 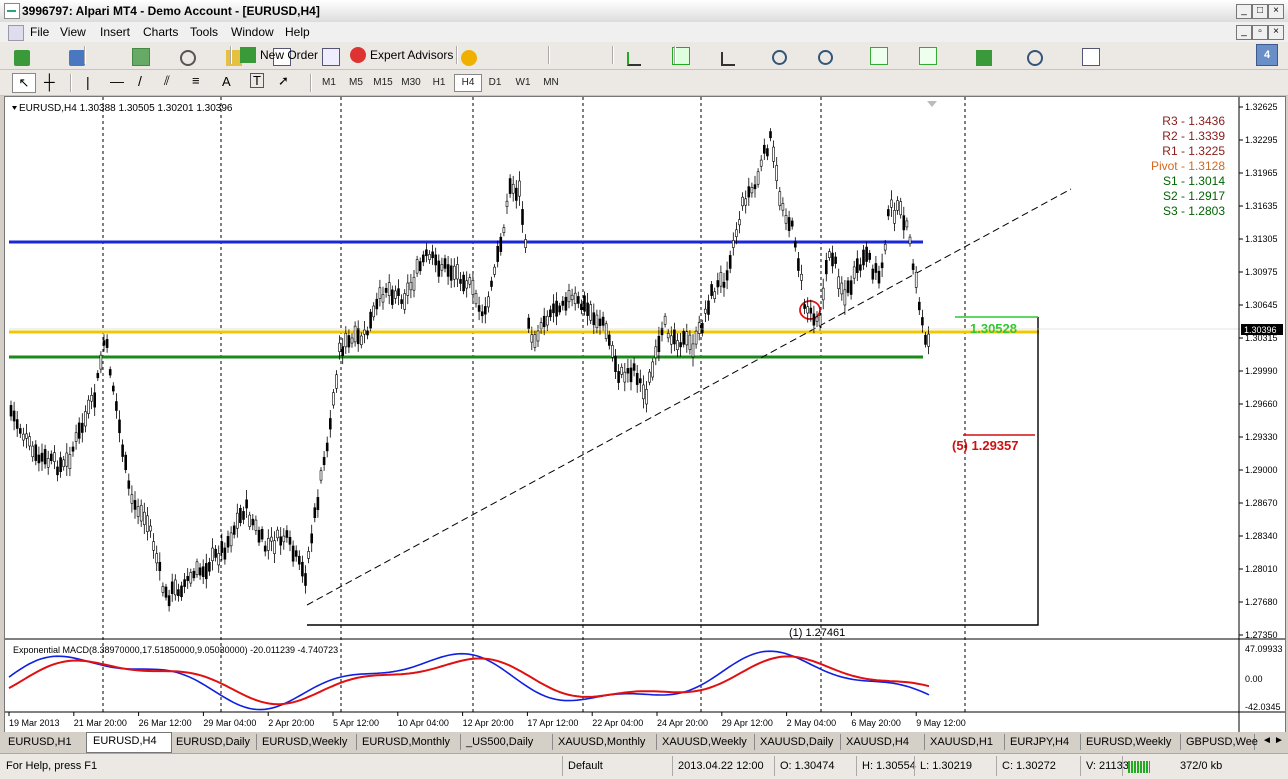 I want to click on date-tick-label: 10 Apr 04:00, so click(x=423, y=723).